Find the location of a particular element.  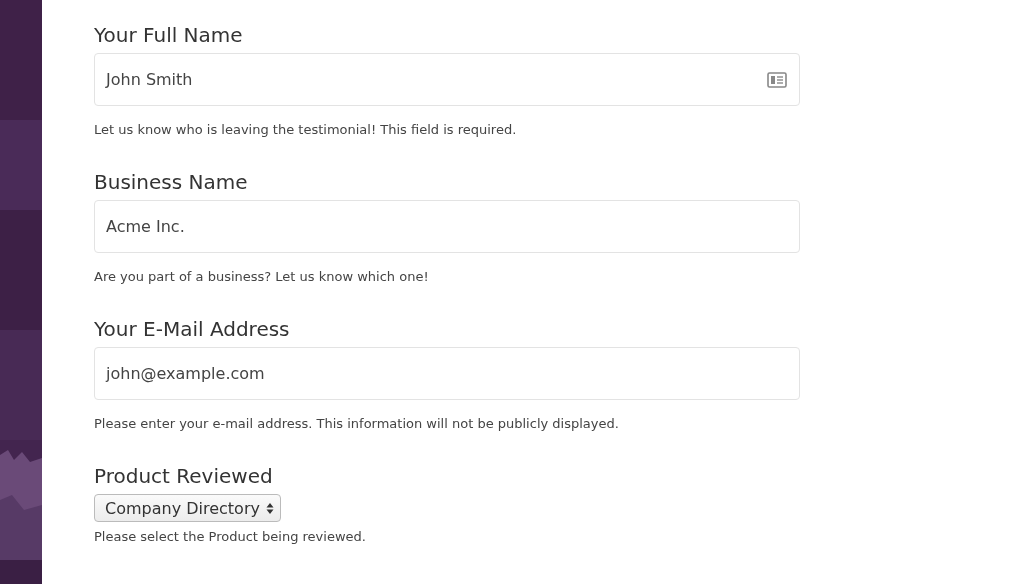

field-label: Business Name is located at coordinates (171, 182).